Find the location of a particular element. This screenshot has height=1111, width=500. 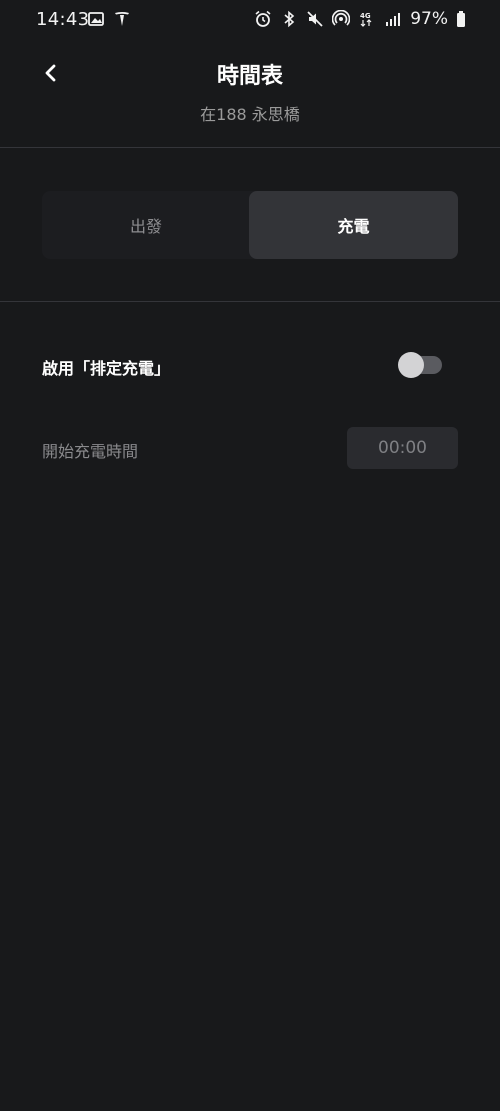

tab-charging: 充電 is located at coordinates (353, 225).